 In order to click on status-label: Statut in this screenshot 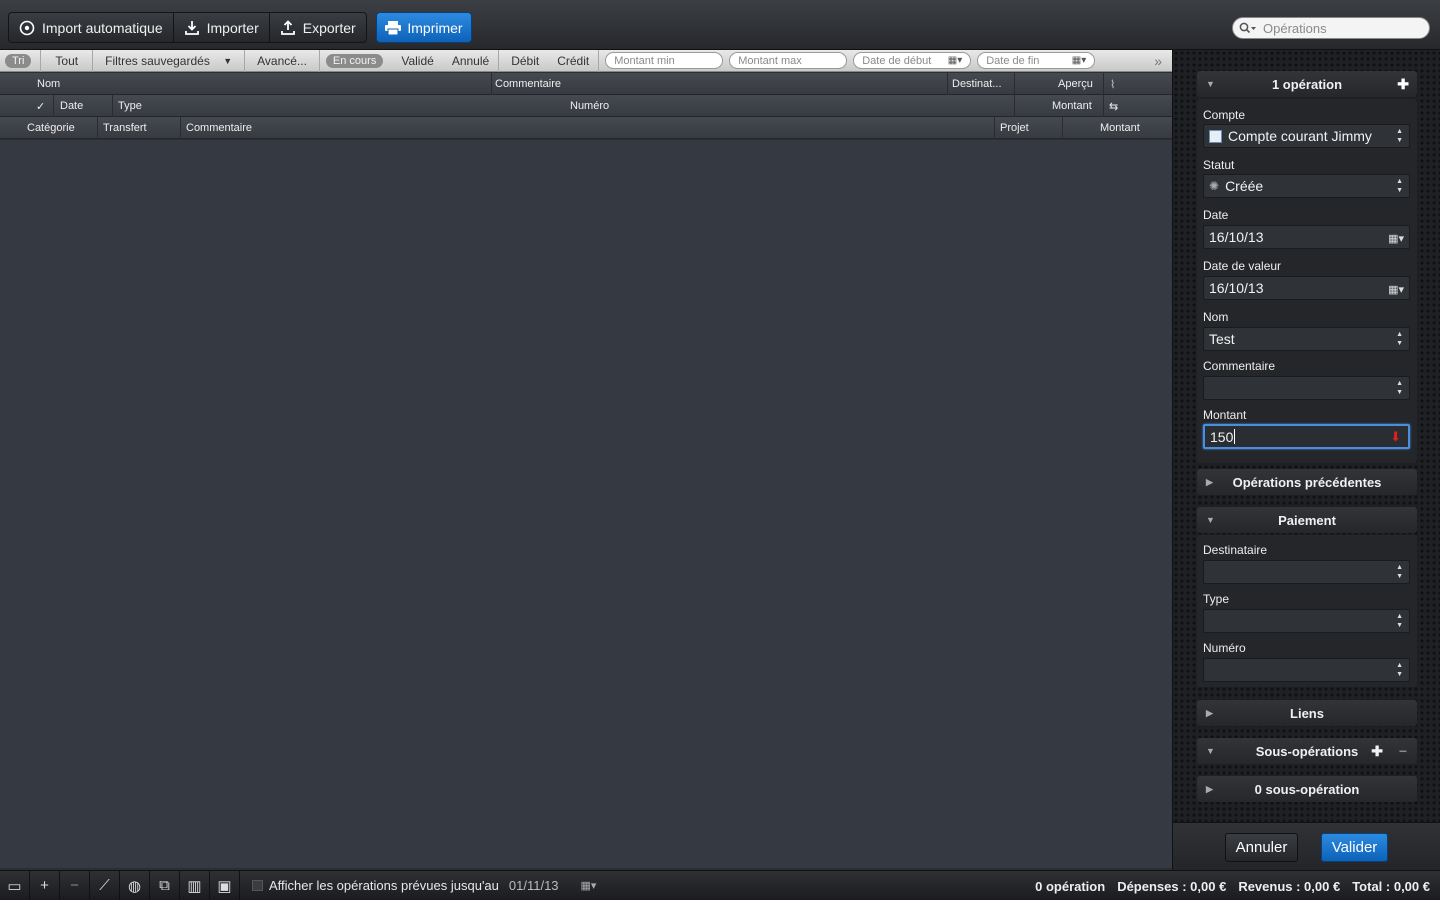, I will do `click(1219, 165)`.